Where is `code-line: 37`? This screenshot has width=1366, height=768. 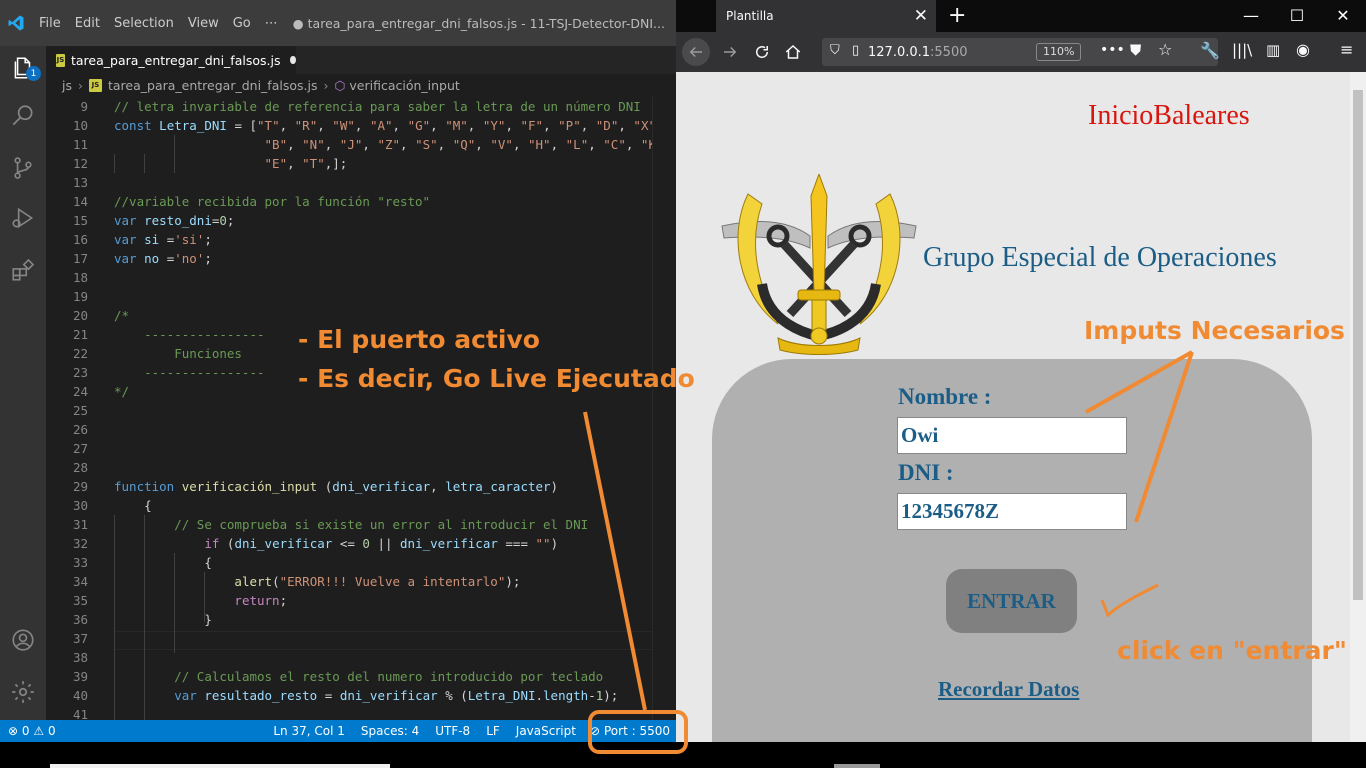
code-line: 37 is located at coordinates (349, 638).